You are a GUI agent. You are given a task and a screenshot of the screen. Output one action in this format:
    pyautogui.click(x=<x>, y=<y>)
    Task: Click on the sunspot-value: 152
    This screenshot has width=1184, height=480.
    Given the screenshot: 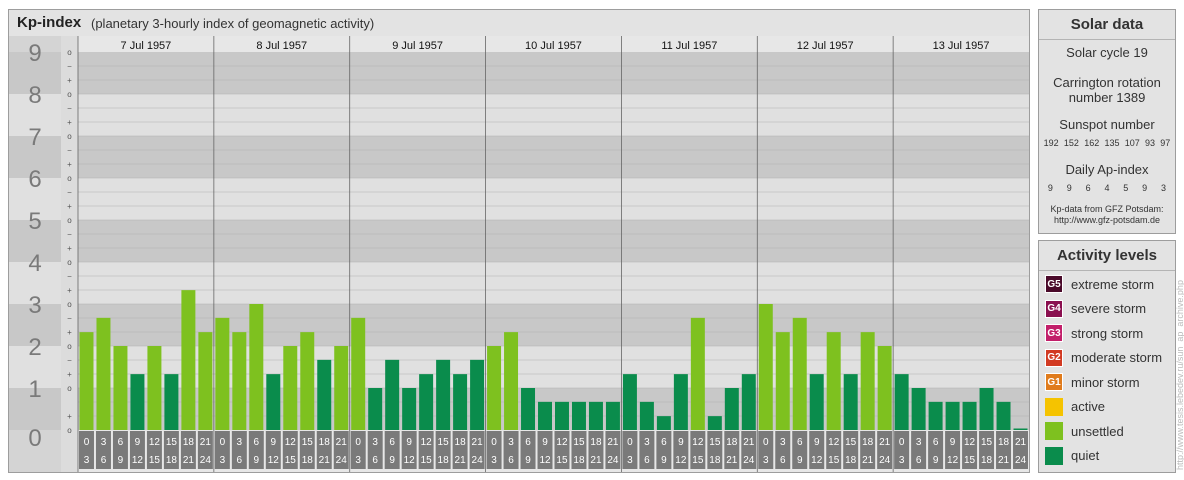 What is the action you would take?
    pyautogui.click(x=1071, y=143)
    